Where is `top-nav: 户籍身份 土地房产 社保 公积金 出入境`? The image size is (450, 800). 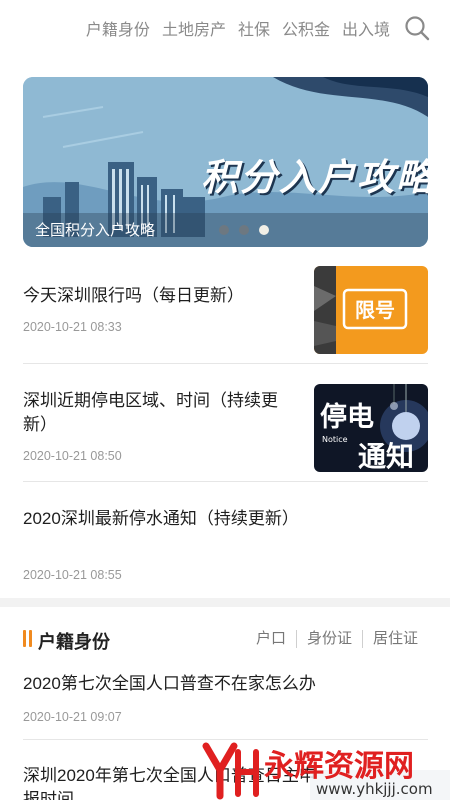 top-nav: 户籍身份 土地房产 社保 公积金 出入境 is located at coordinates (225, 28).